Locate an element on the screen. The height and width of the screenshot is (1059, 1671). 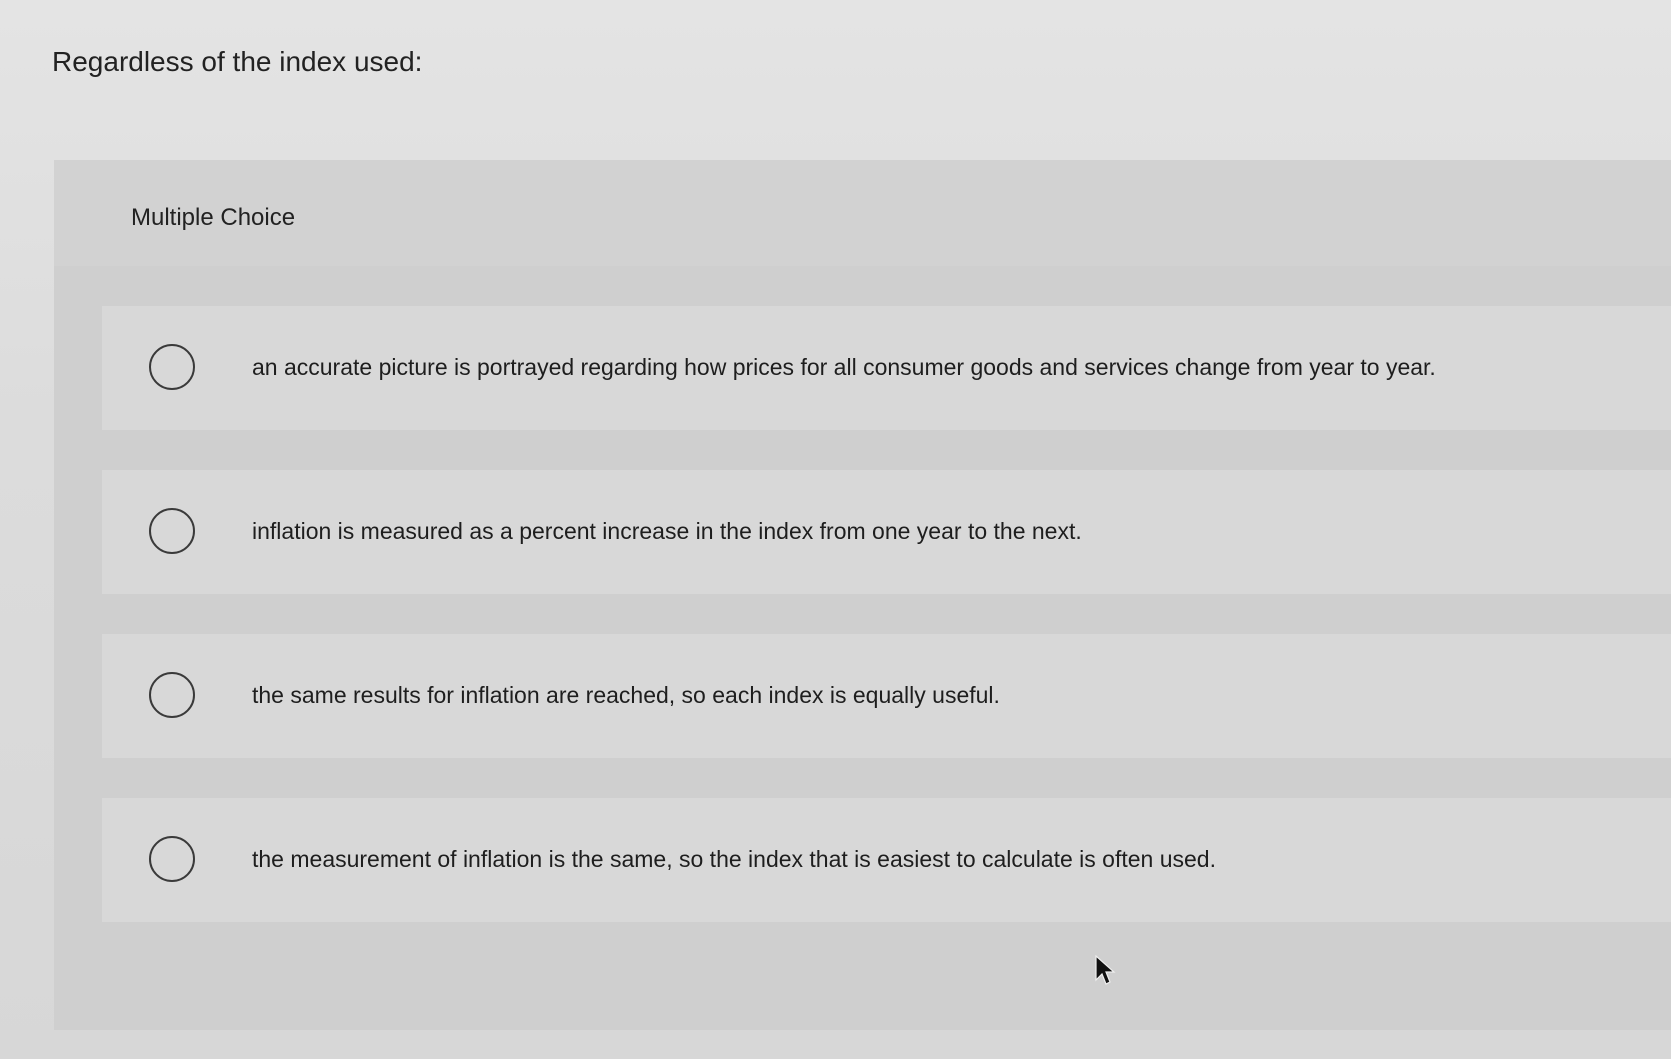
multiple-choice-header: Multiple Choice is located at coordinates (862, 213).